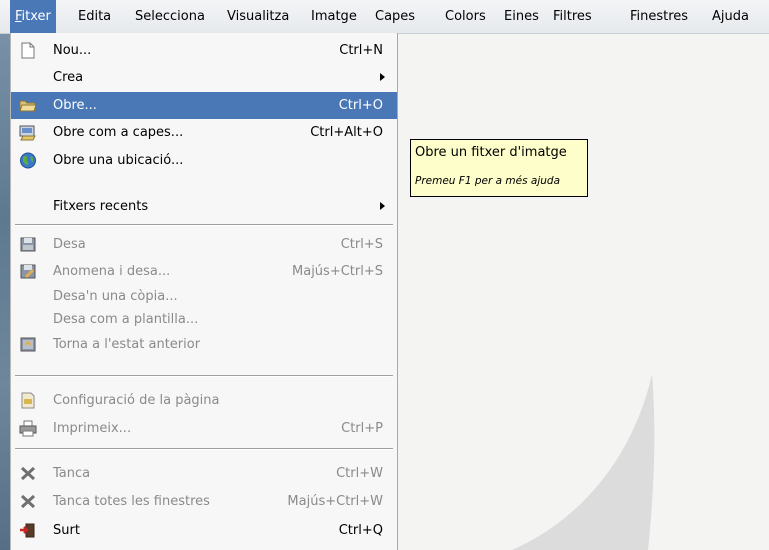 The image size is (769, 550). What do you see at coordinates (337, 271) in the screenshot?
I see `shortcut-label: Majús+Ctrl+S` at bounding box center [337, 271].